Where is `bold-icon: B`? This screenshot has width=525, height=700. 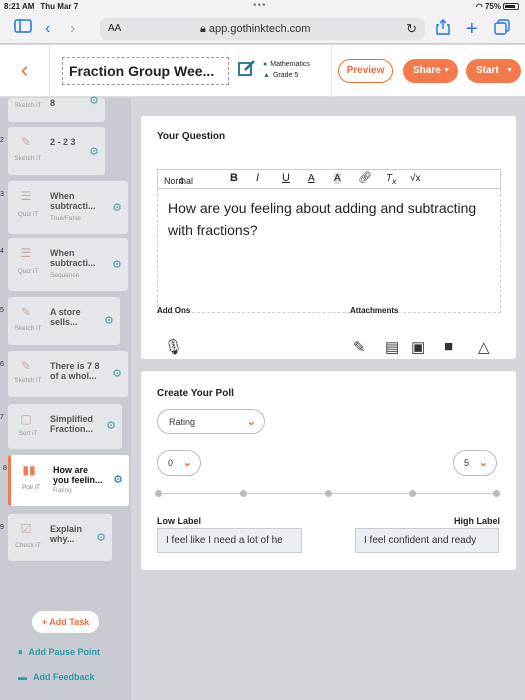
bold-icon: B is located at coordinates (234, 178).